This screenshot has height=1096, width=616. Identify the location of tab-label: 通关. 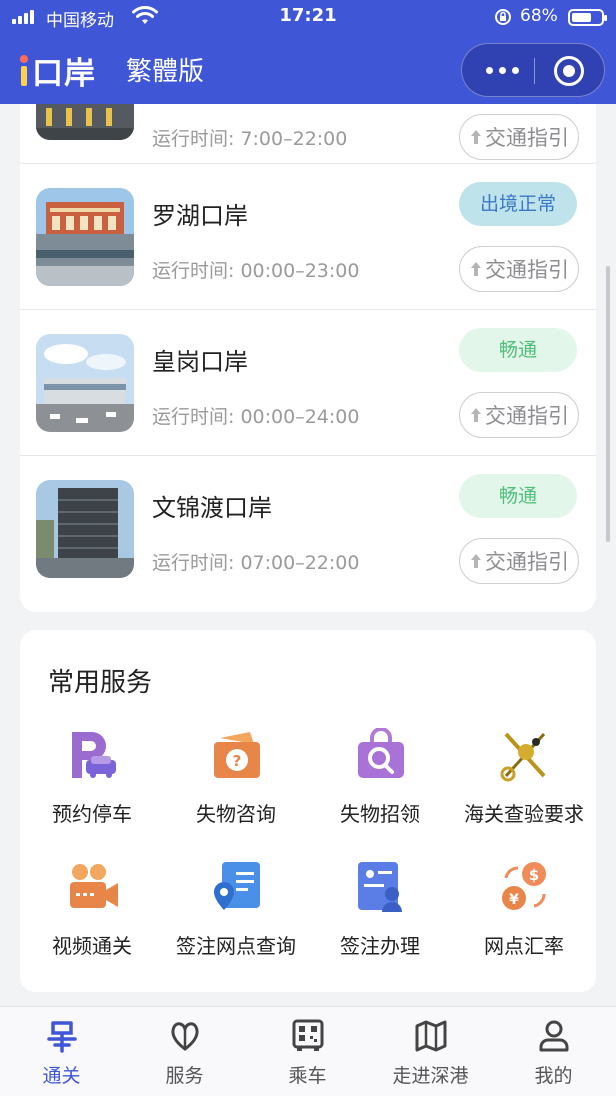
(61, 1076).